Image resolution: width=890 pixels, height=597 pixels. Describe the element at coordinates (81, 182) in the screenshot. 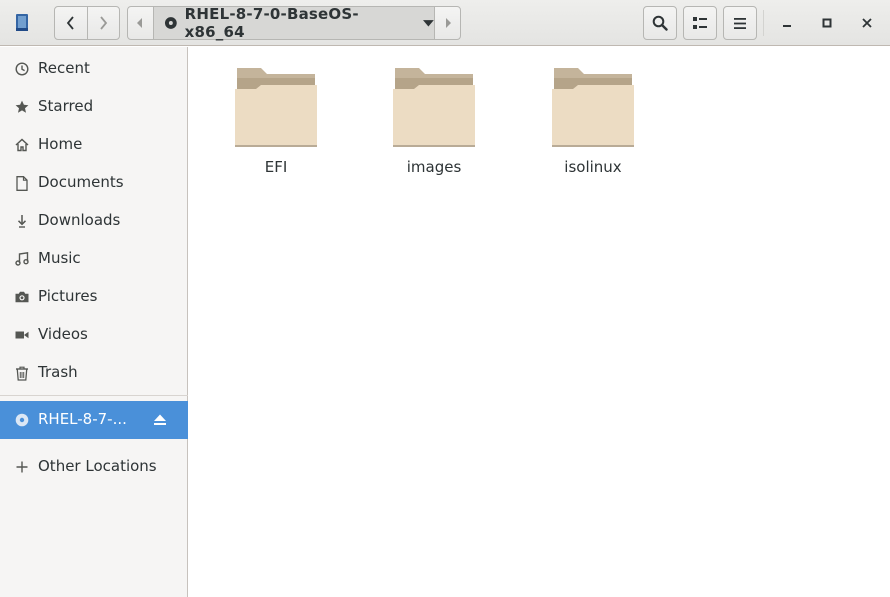

I see `sidebar-item-label: Documents` at that location.